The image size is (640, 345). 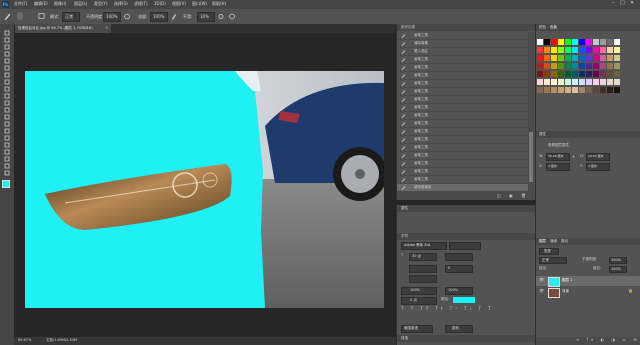 I want to click on layer-row-1: 👁 图层 1, so click(x=588, y=281).